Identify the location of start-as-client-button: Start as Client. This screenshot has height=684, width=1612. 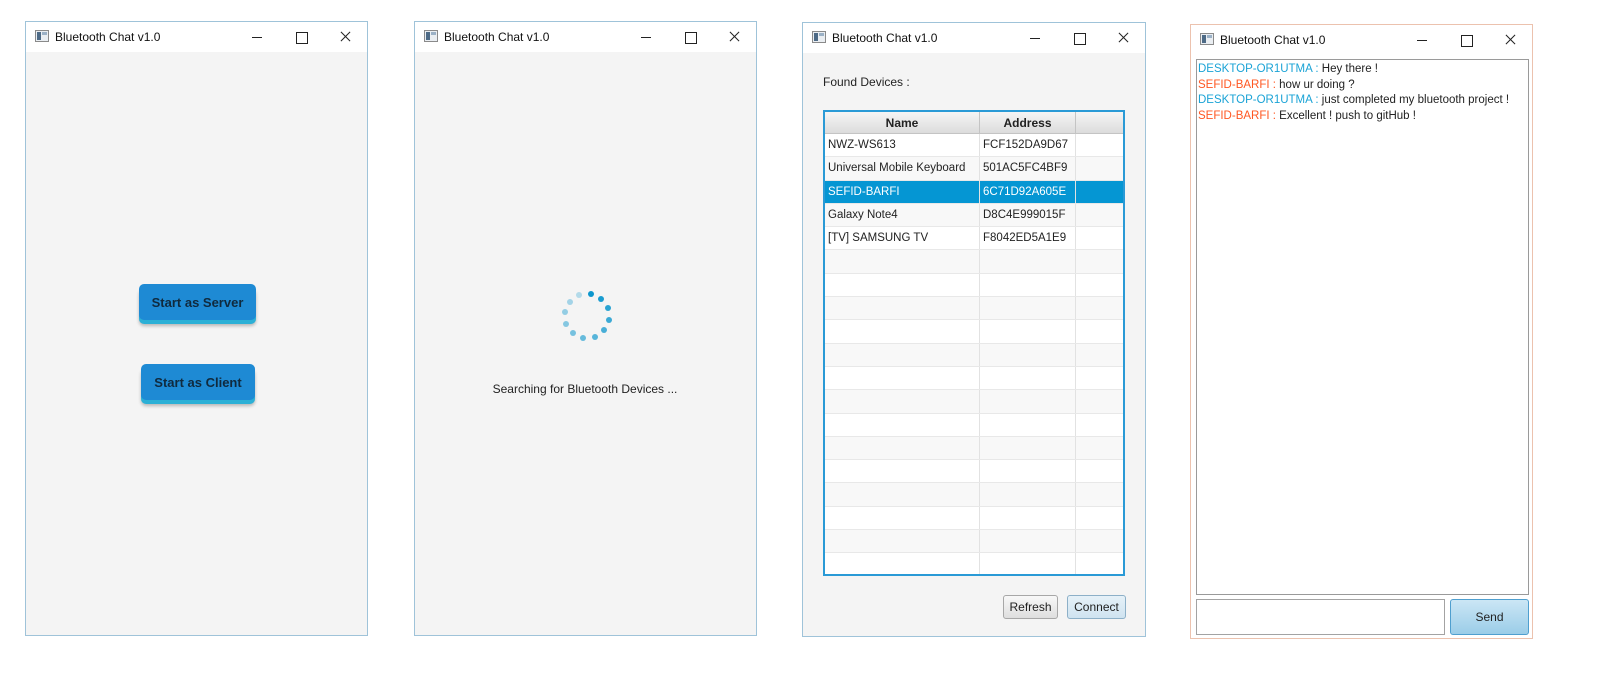
(198, 382).